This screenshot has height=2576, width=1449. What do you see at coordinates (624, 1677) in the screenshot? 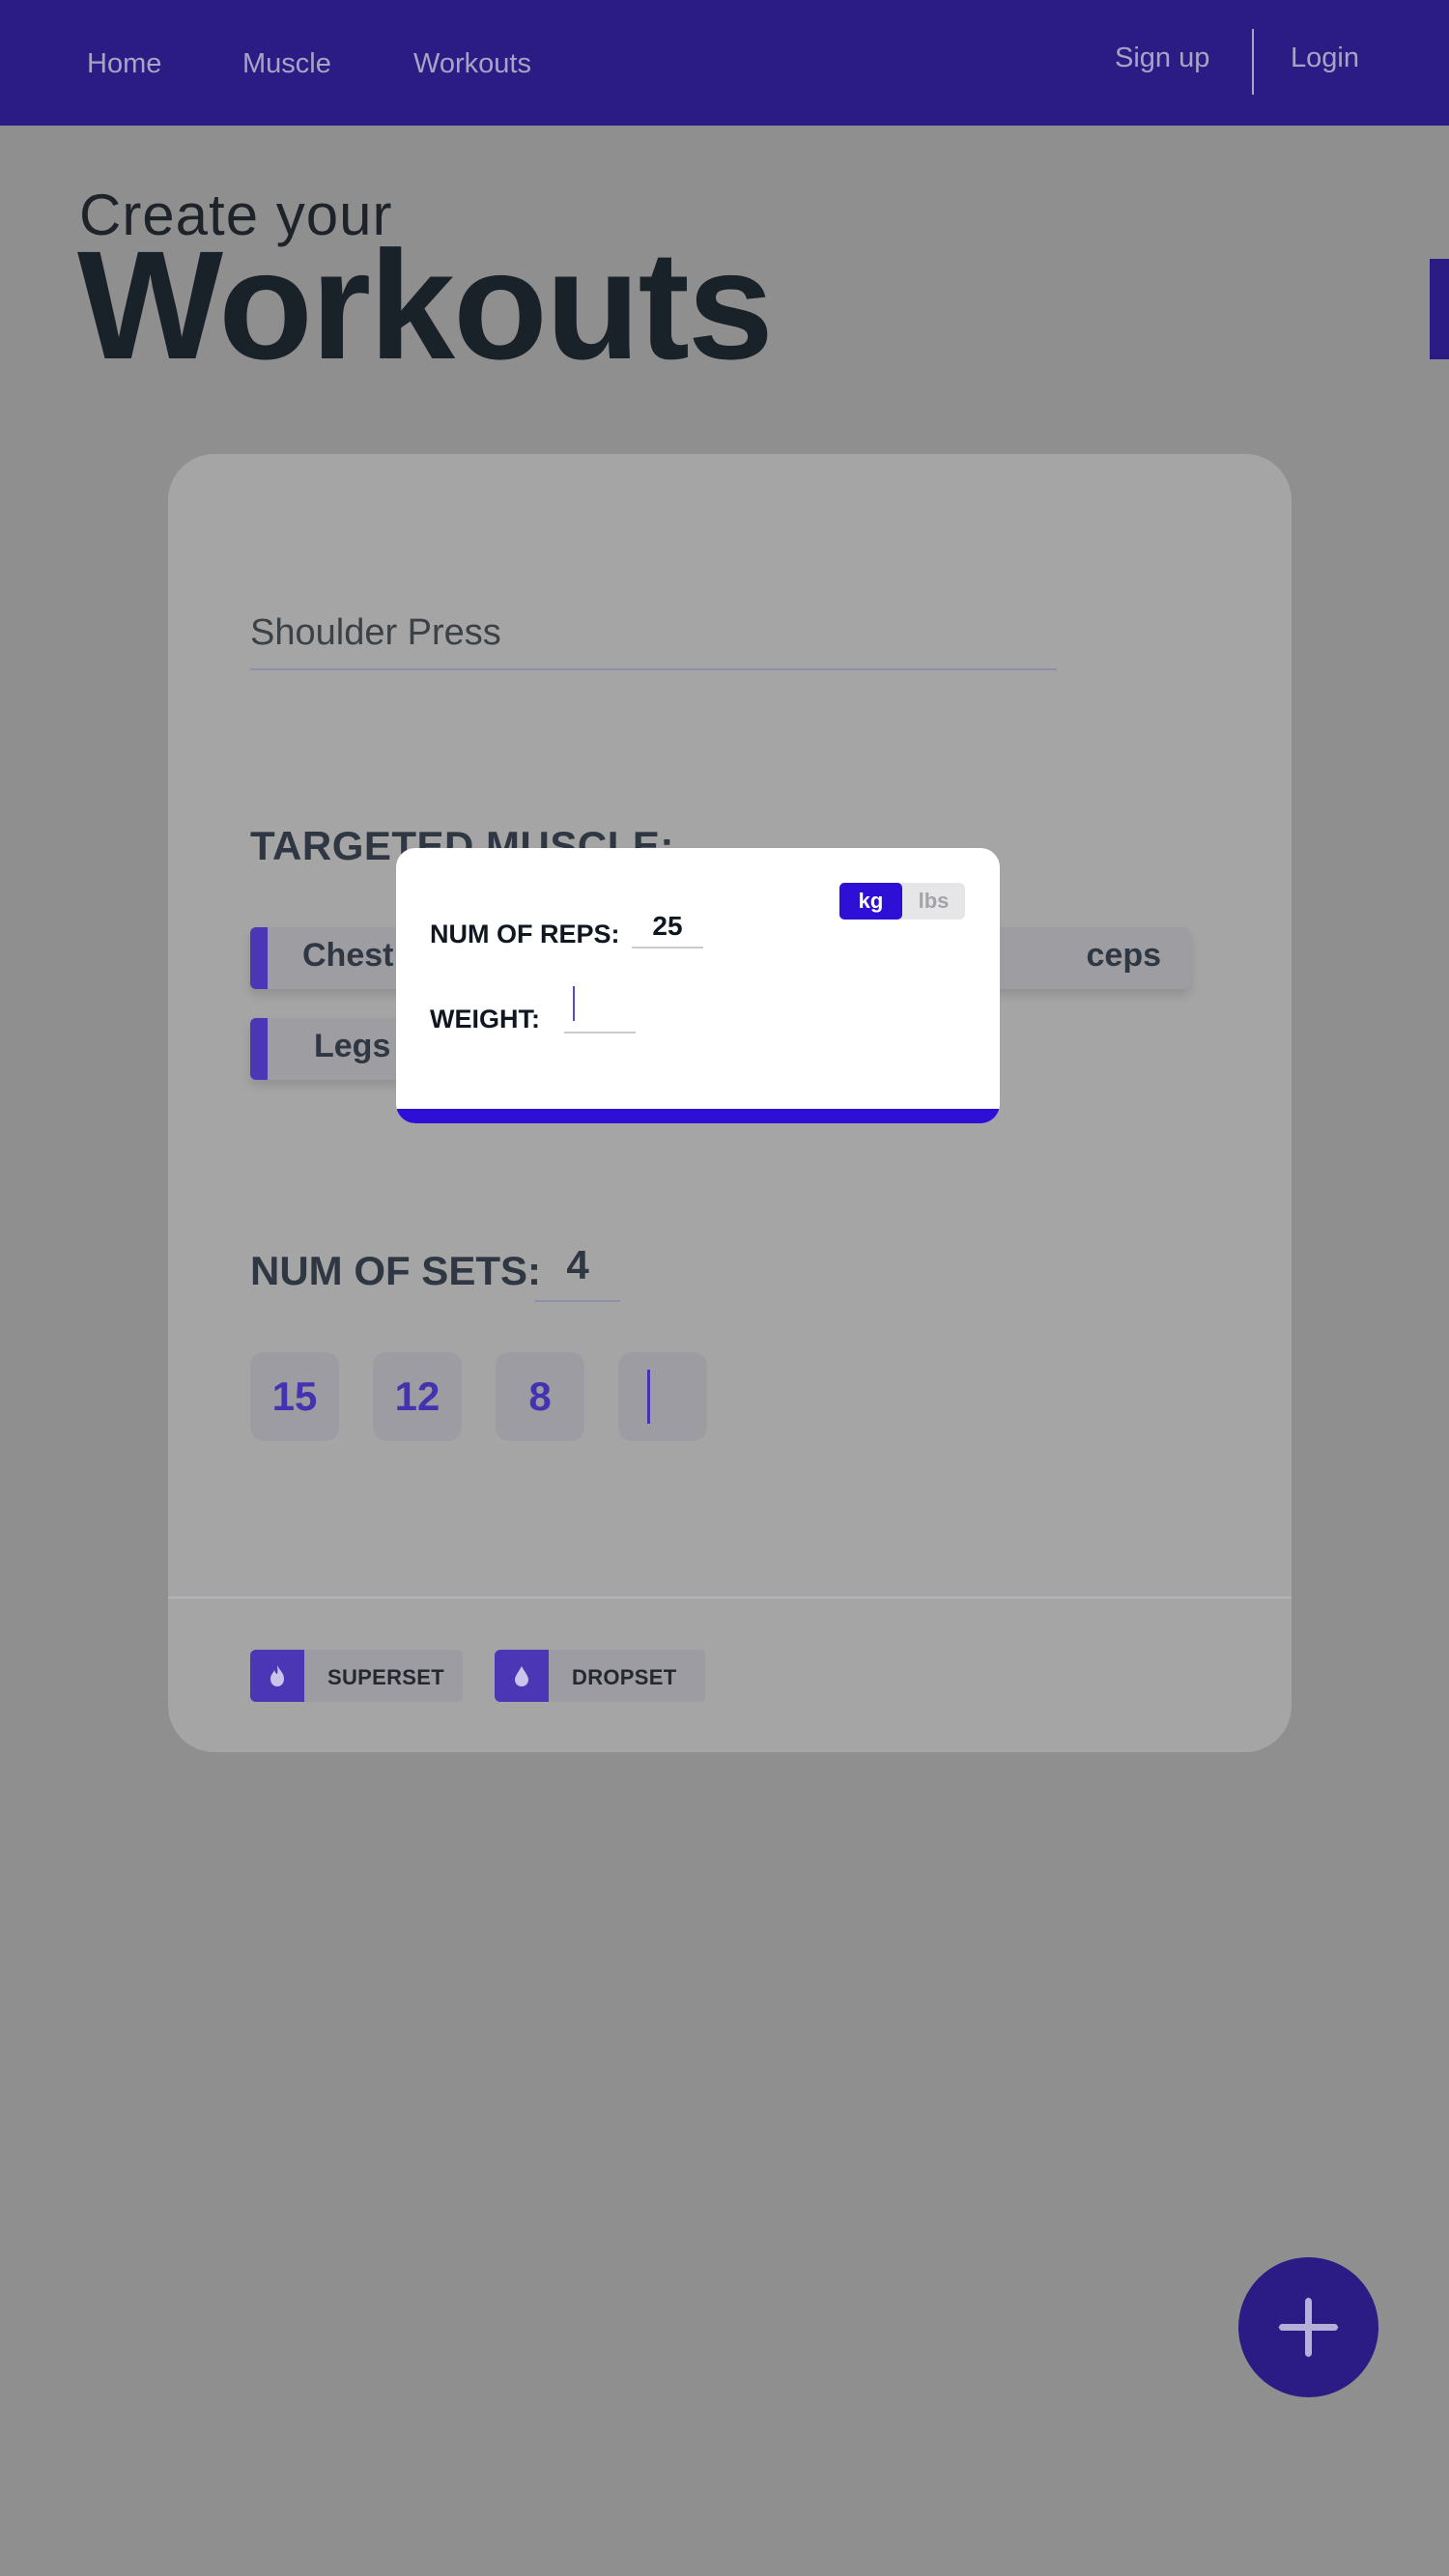
I see `dropset-label: DROPSET` at bounding box center [624, 1677].